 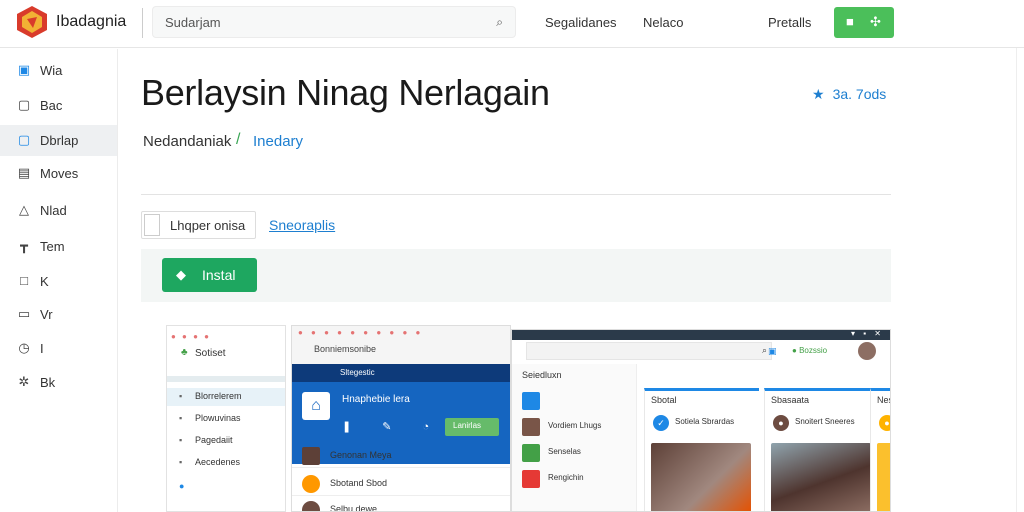 I want to click on list-item: Selbu dewe, so click(x=401, y=505).